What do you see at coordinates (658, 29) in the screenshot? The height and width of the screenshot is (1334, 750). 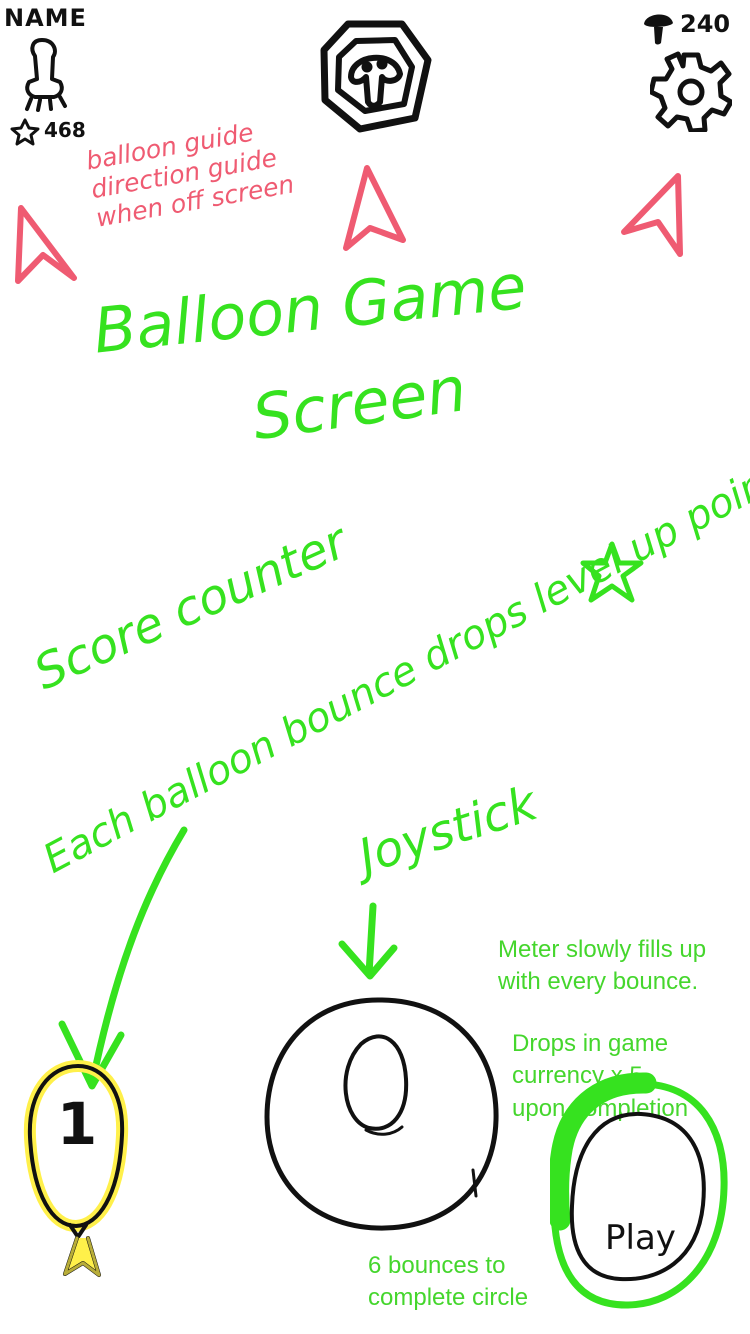 I see `currency-mushroom-icon` at bounding box center [658, 29].